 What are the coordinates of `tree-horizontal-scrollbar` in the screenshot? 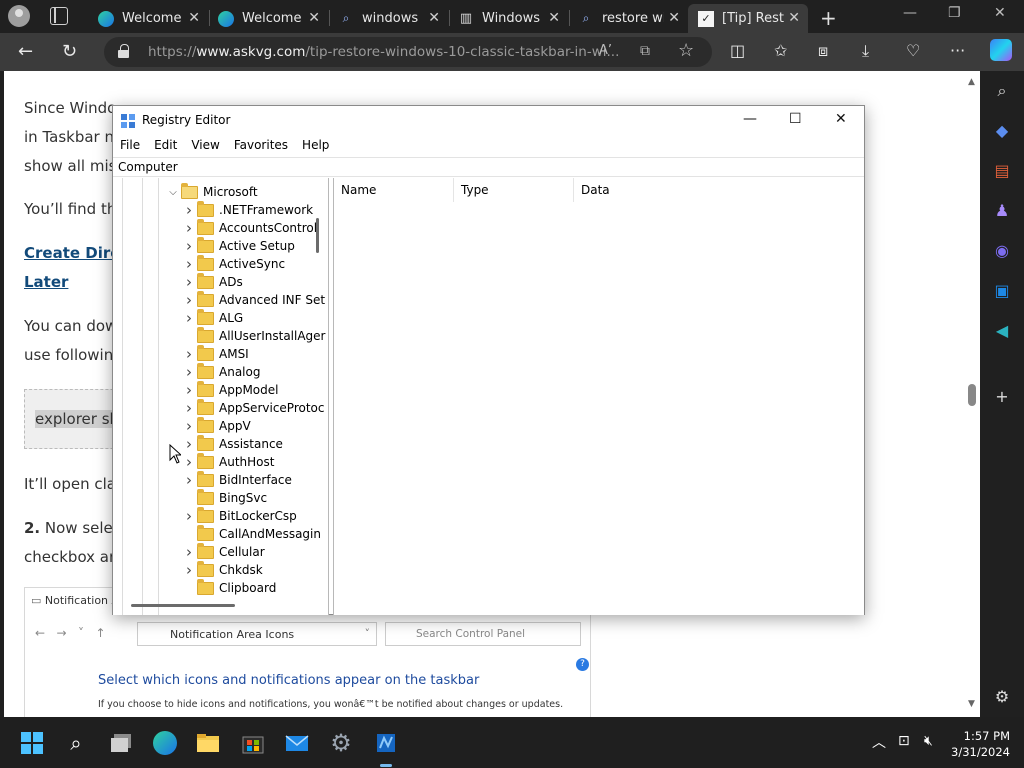 It's located at (183, 605).